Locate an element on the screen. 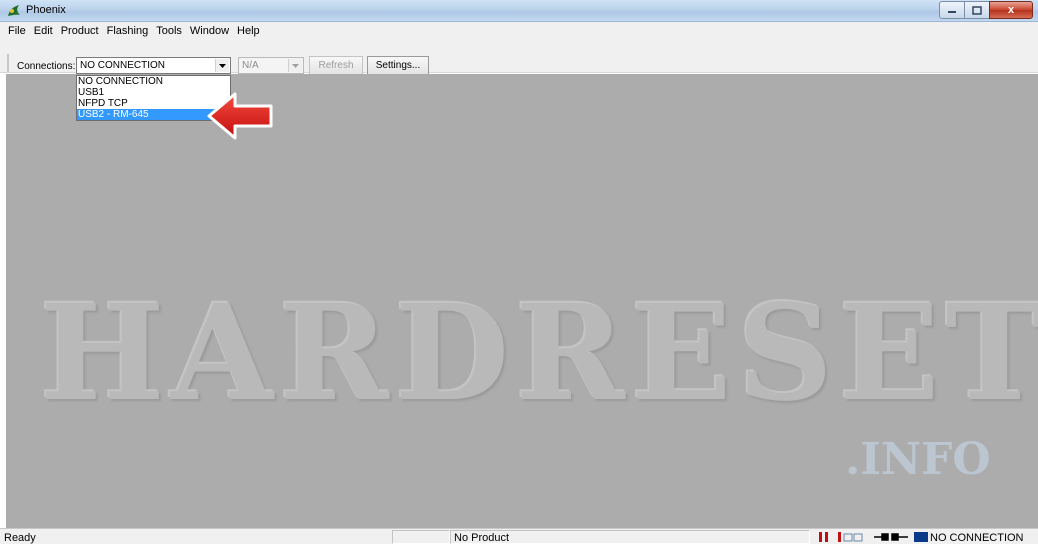 This screenshot has width=1038, height=544. status-pane-empty is located at coordinates (421, 537).